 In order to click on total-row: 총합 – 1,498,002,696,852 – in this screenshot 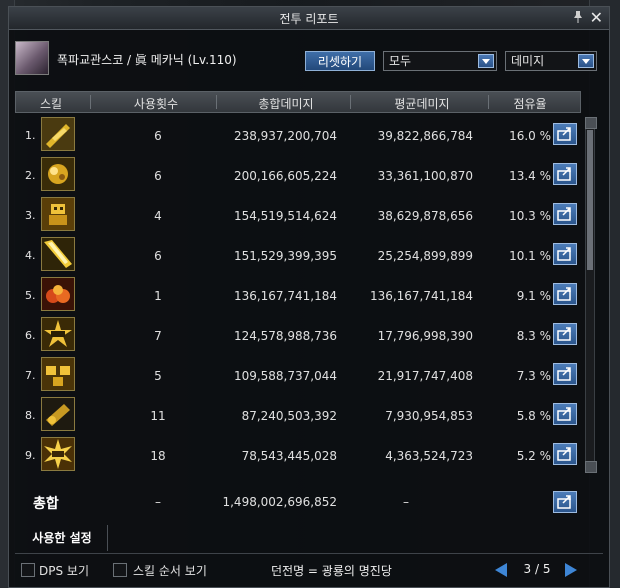, I will do `click(298, 503)`.